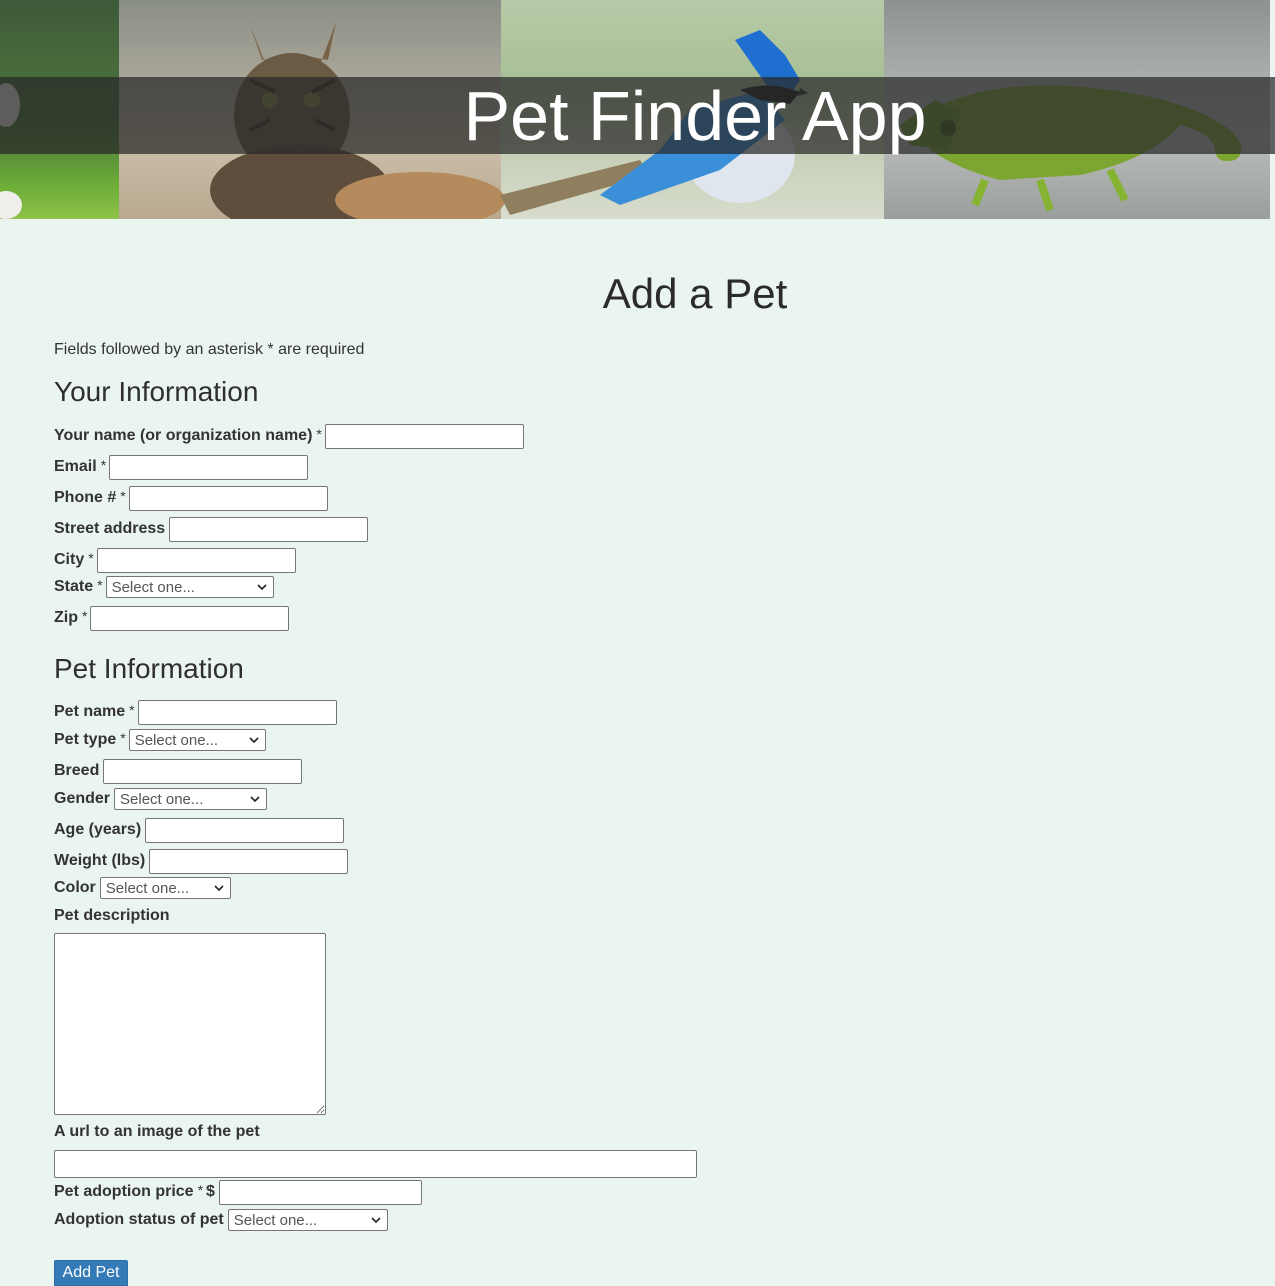 The width and height of the screenshot is (1275, 1286). I want to click on phone-row: Phone # *, so click(191, 498).